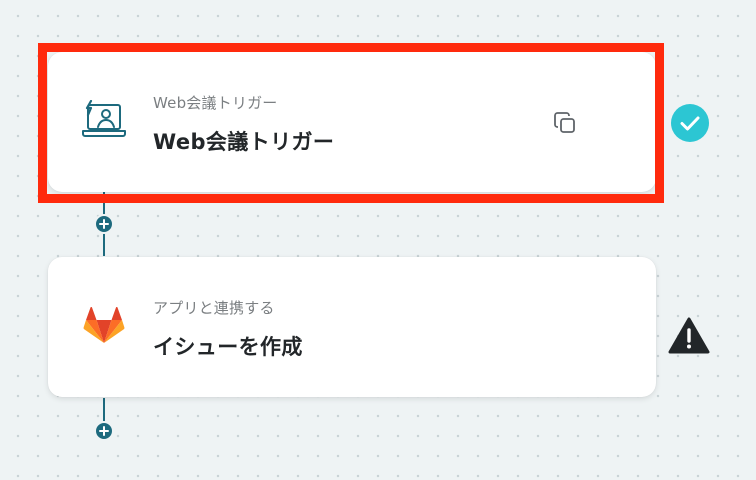 The image size is (756, 480). What do you see at coordinates (104, 119) in the screenshot?
I see `web-meeting-icon` at bounding box center [104, 119].